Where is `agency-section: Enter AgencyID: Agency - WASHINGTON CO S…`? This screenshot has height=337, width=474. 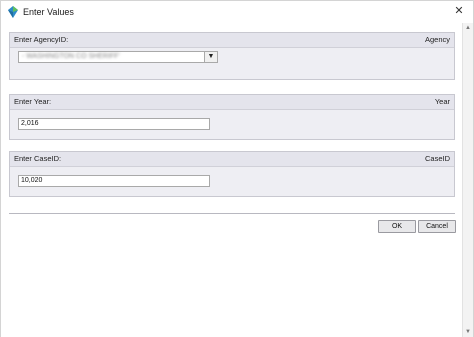 agency-section: Enter AgencyID: Agency - WASHINGTON CO S… is located at coordinates (232, 56).